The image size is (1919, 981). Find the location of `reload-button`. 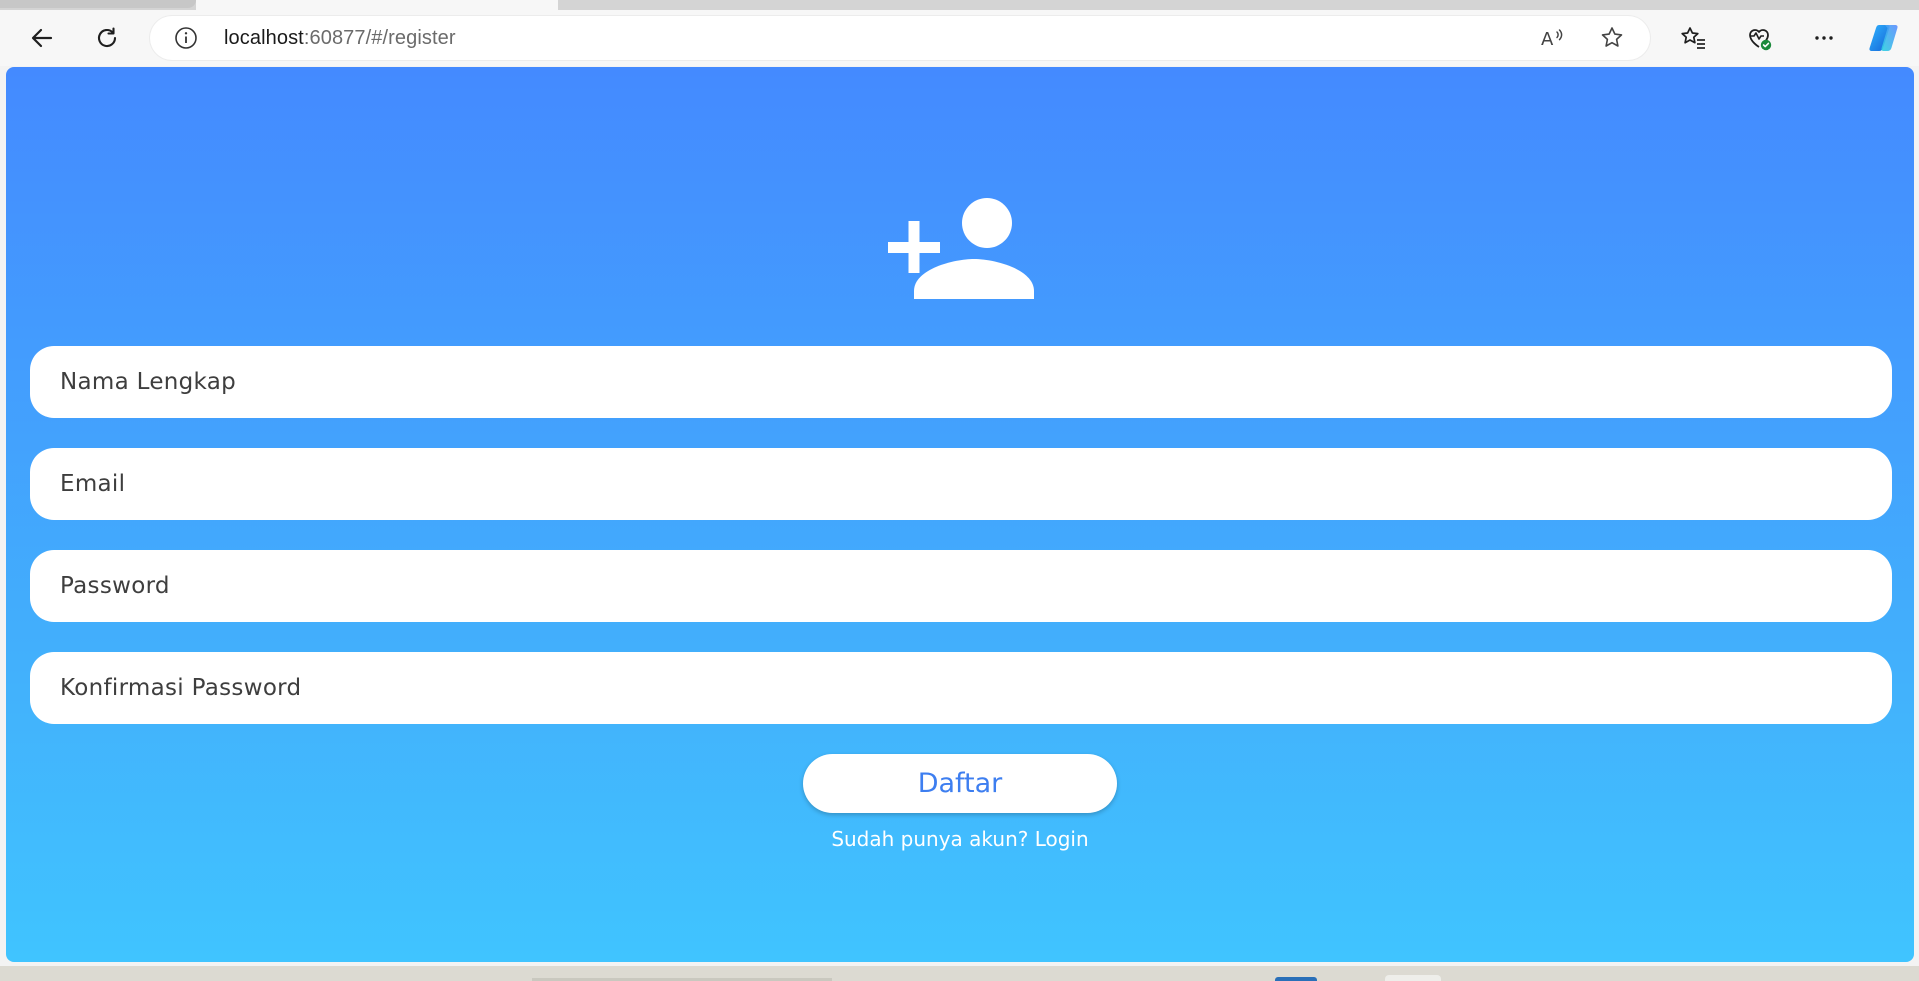

reload-button is located at coordinates (107, 38).